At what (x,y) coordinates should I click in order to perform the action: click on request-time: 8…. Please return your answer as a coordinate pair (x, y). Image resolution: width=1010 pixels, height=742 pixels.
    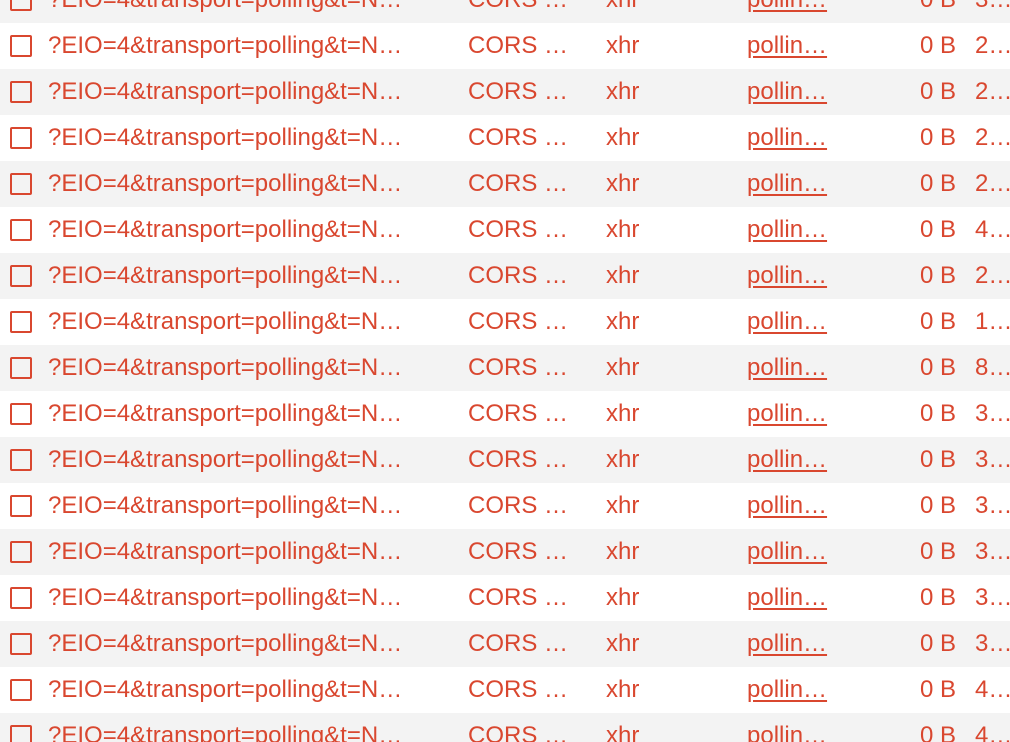
    Looking at the image, I should click on (992, 367).